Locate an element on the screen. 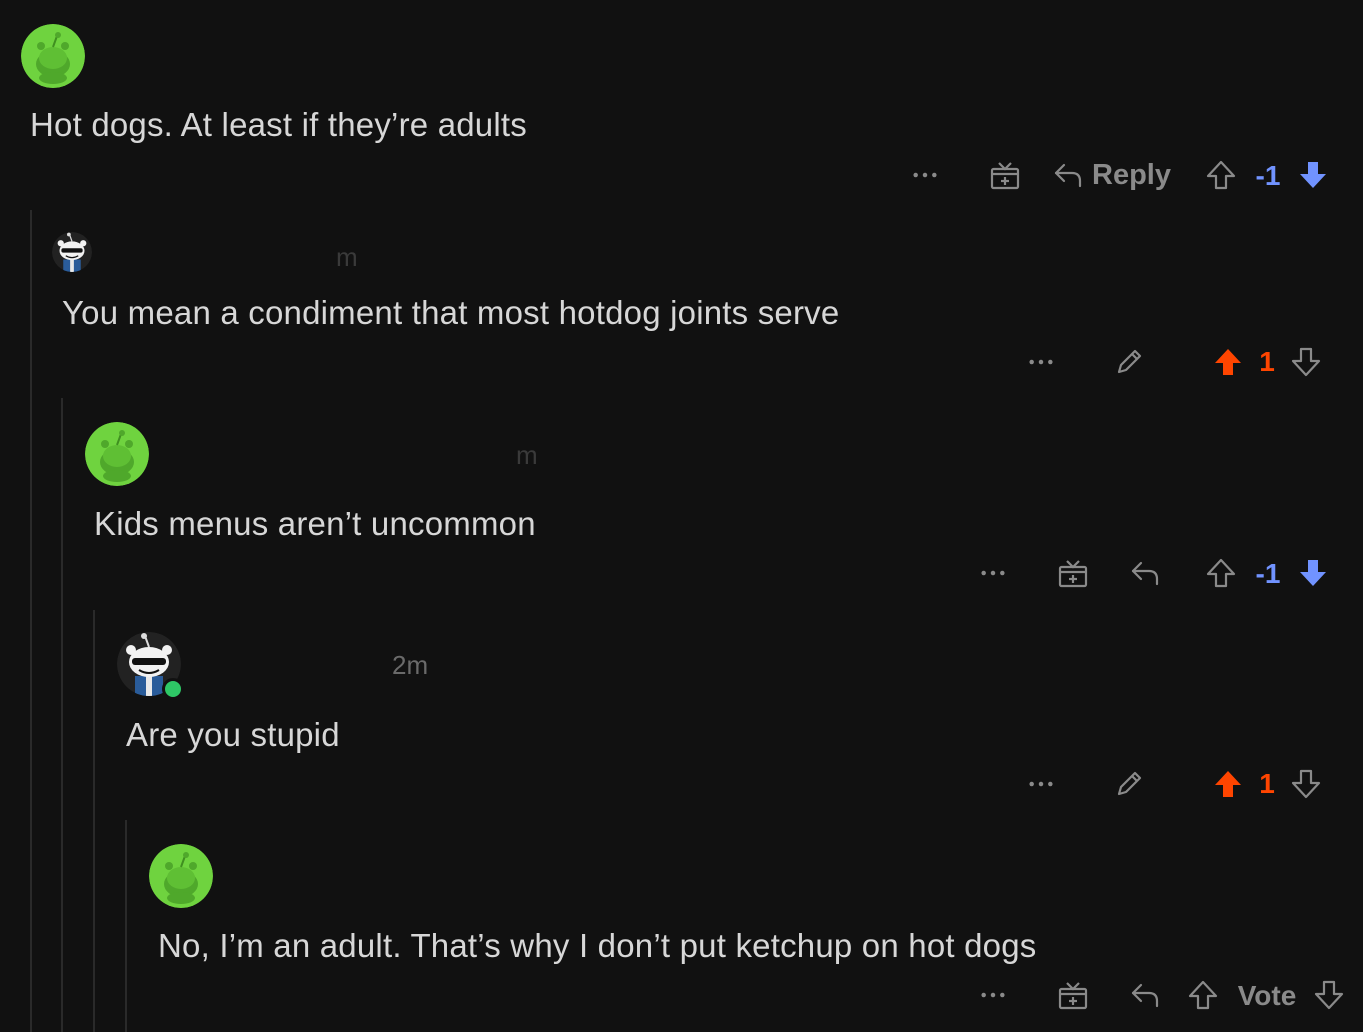  online-status-indicator is located at coordinates (173, 689).